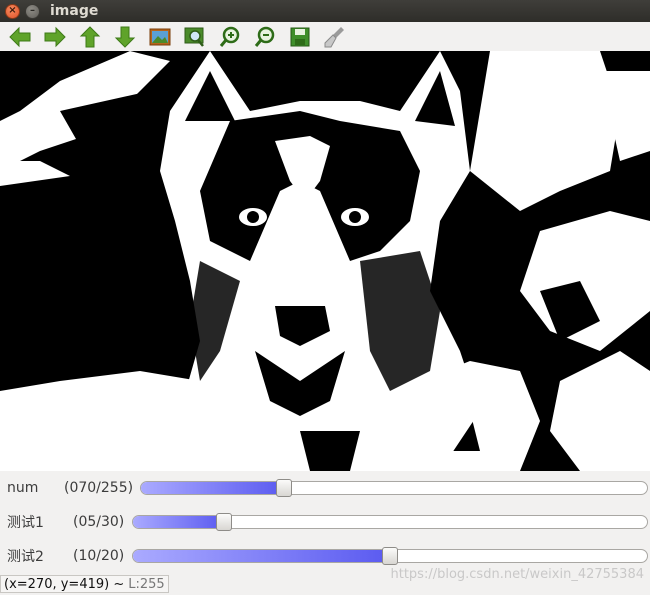  I want to click on close-button: ×, so click(12, 11).